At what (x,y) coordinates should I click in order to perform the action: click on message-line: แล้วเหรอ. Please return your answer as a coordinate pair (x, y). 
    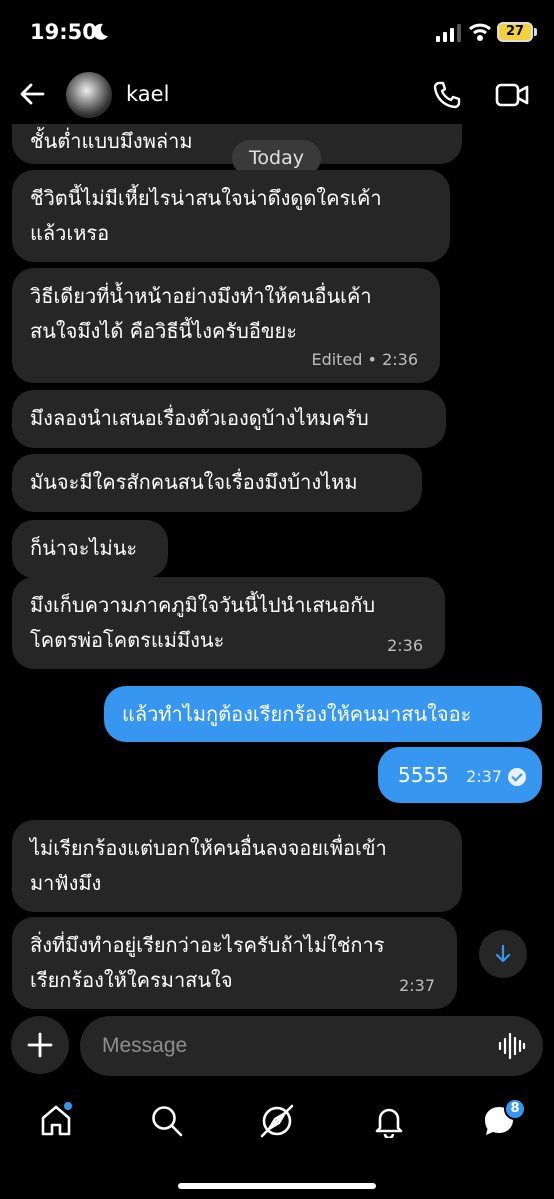
    Looking at the image, I should click on (70, 233).